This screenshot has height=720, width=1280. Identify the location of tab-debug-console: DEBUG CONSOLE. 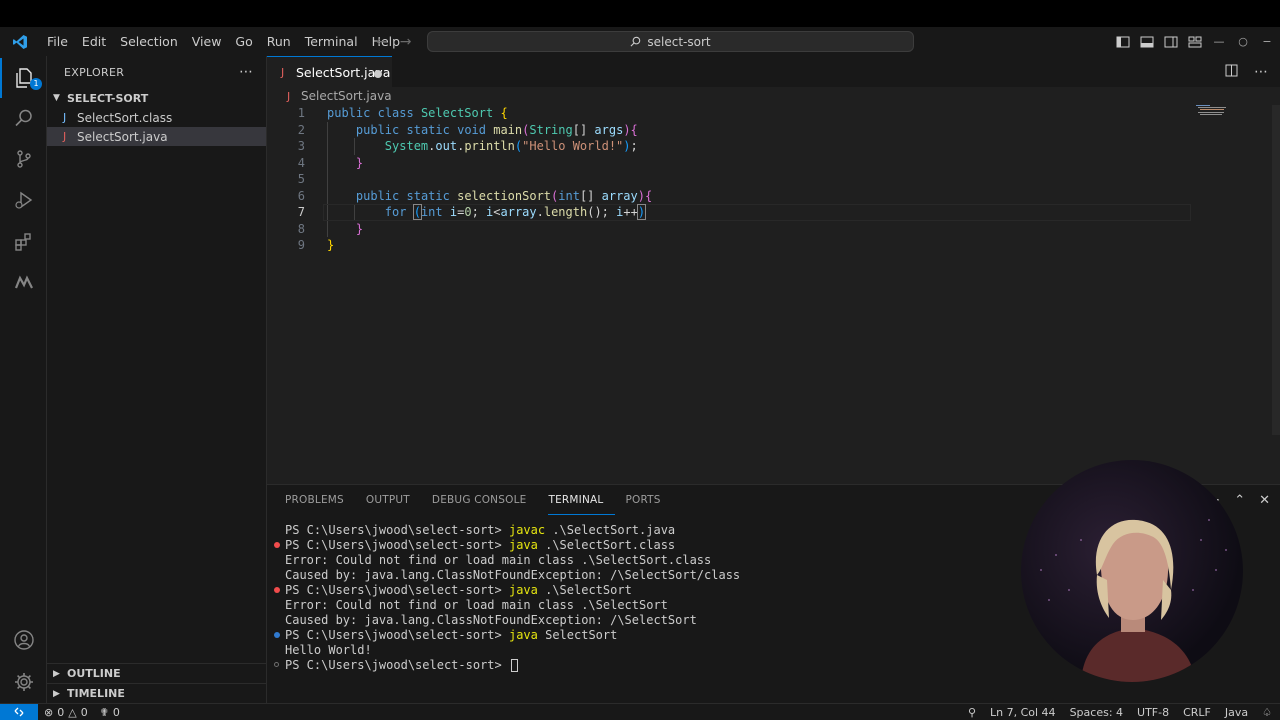
(485, 500).